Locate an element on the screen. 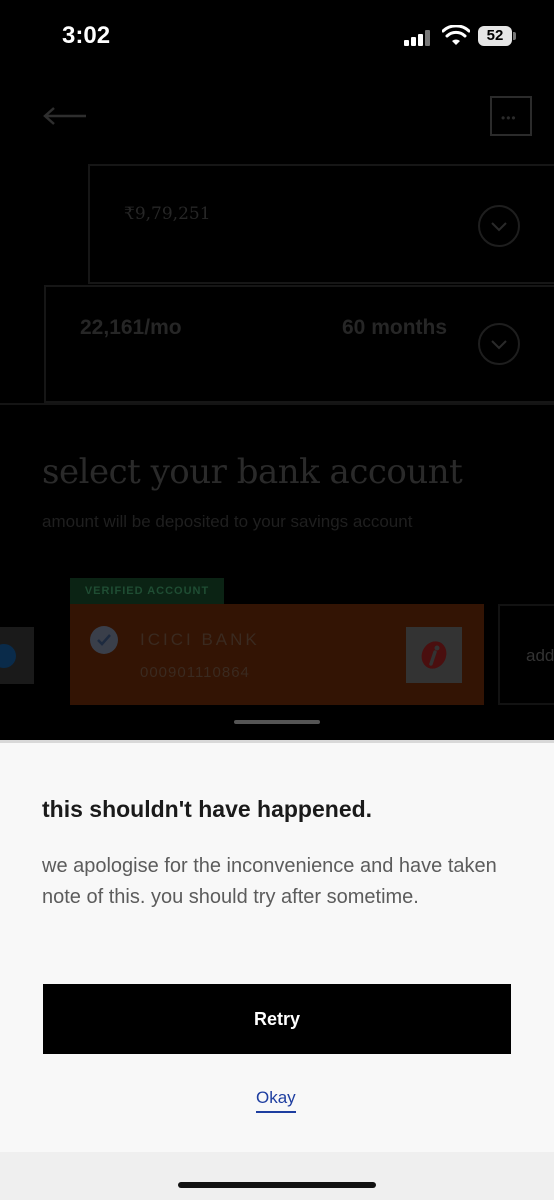 This screenshot has height=1200, width=554. cellular-signal-icon is located at coordinates (419, 38).